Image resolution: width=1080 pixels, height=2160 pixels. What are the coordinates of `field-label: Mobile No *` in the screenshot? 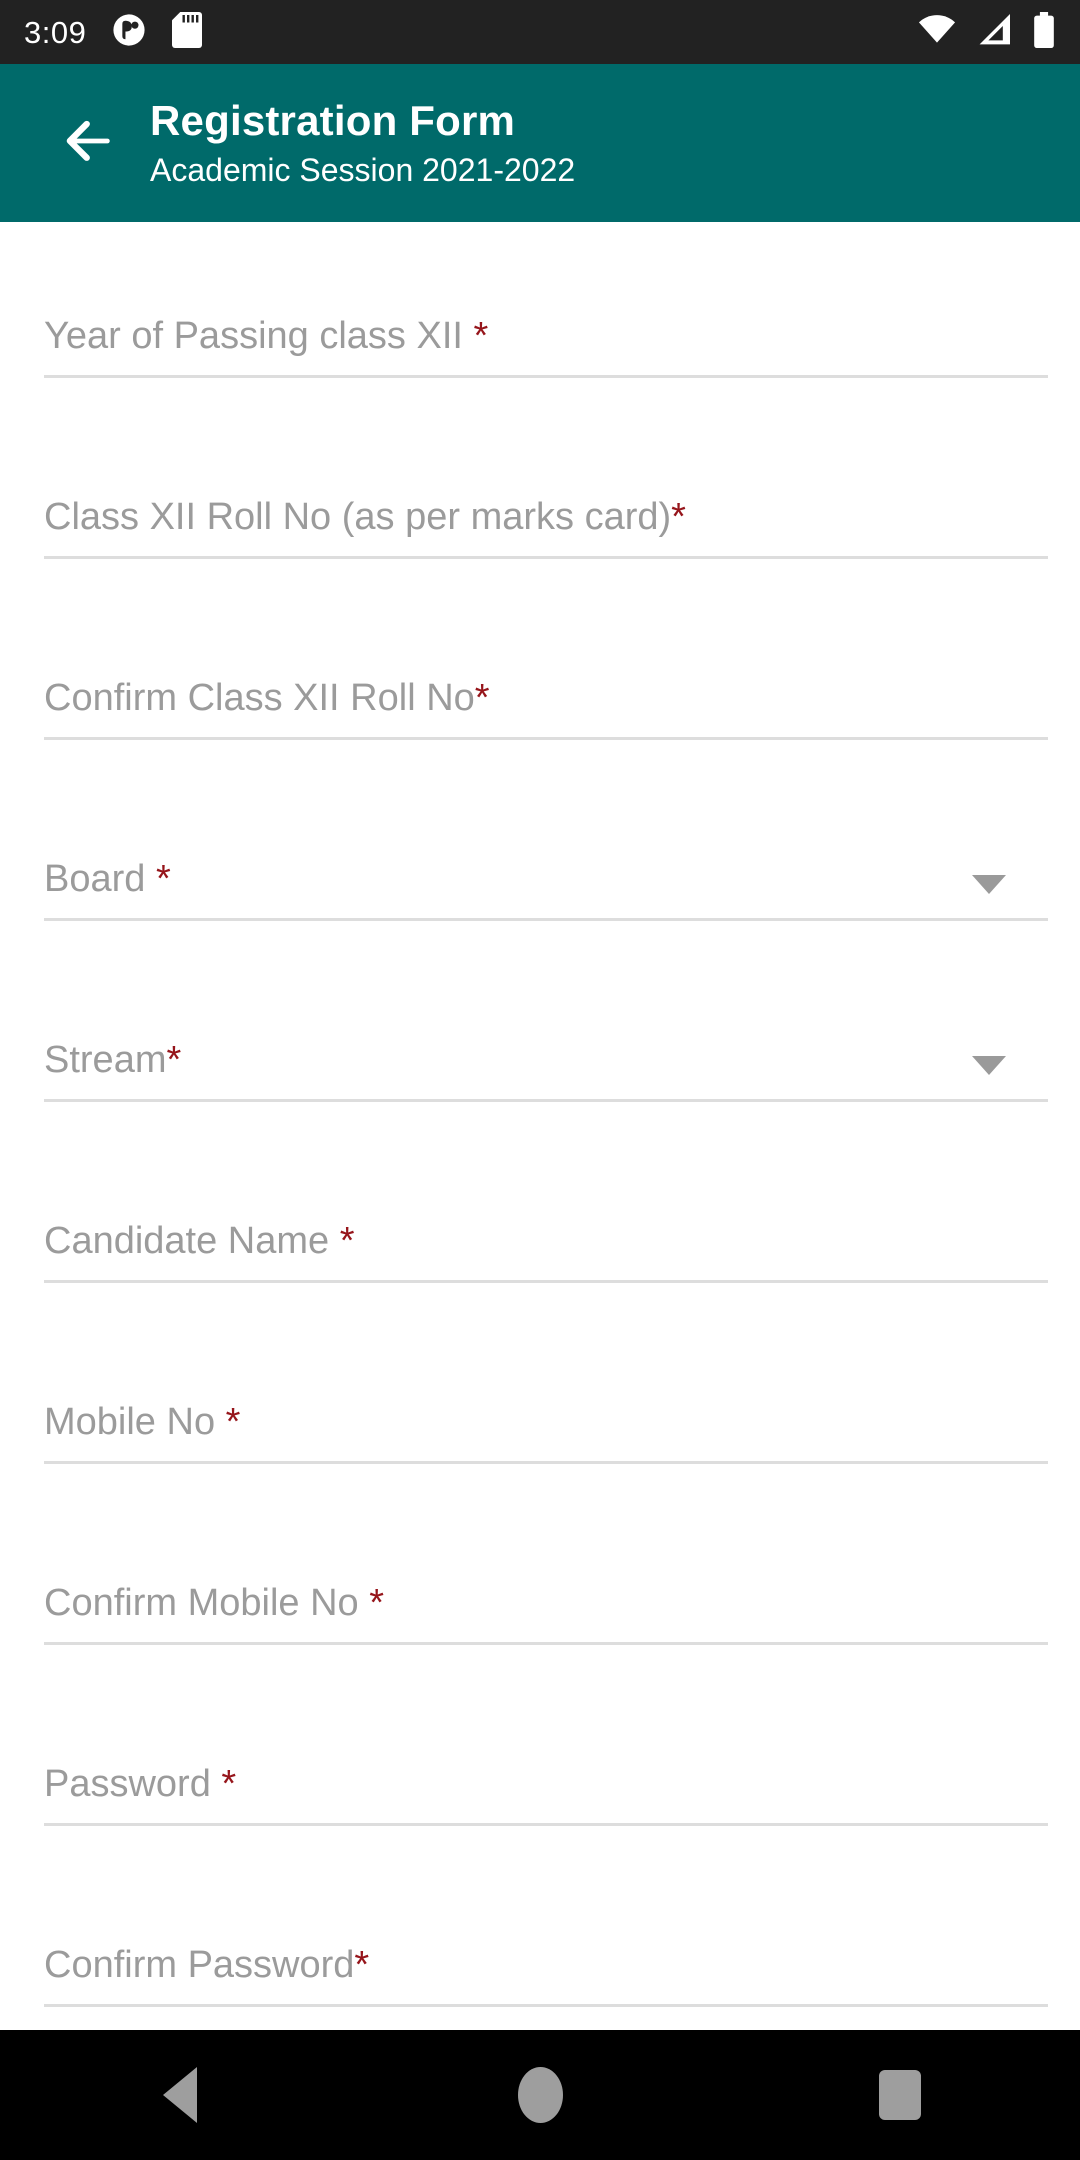 It's located at (142, 1422).